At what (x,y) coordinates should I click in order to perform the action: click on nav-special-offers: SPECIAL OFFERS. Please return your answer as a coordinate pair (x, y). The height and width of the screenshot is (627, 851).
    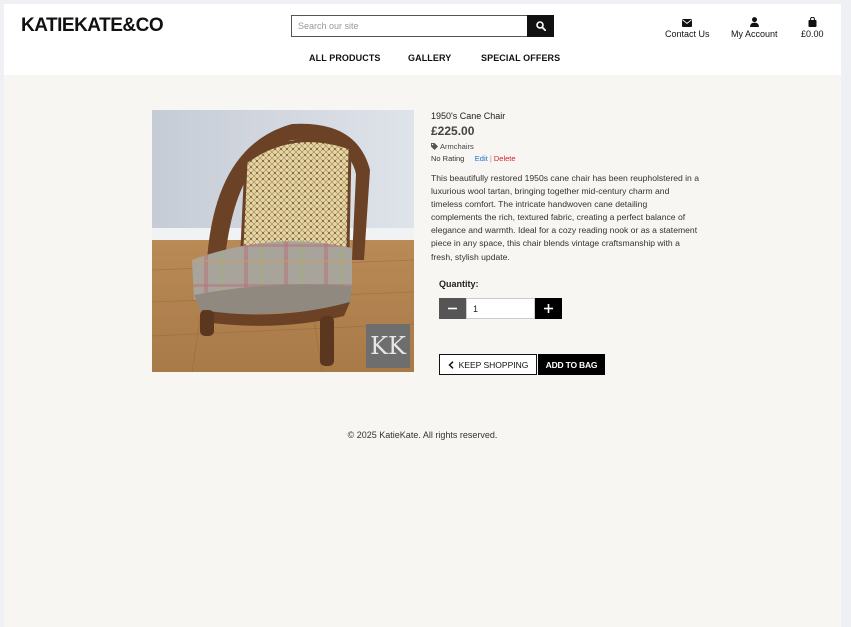
    Looking at the image, I should click on (520, 58).